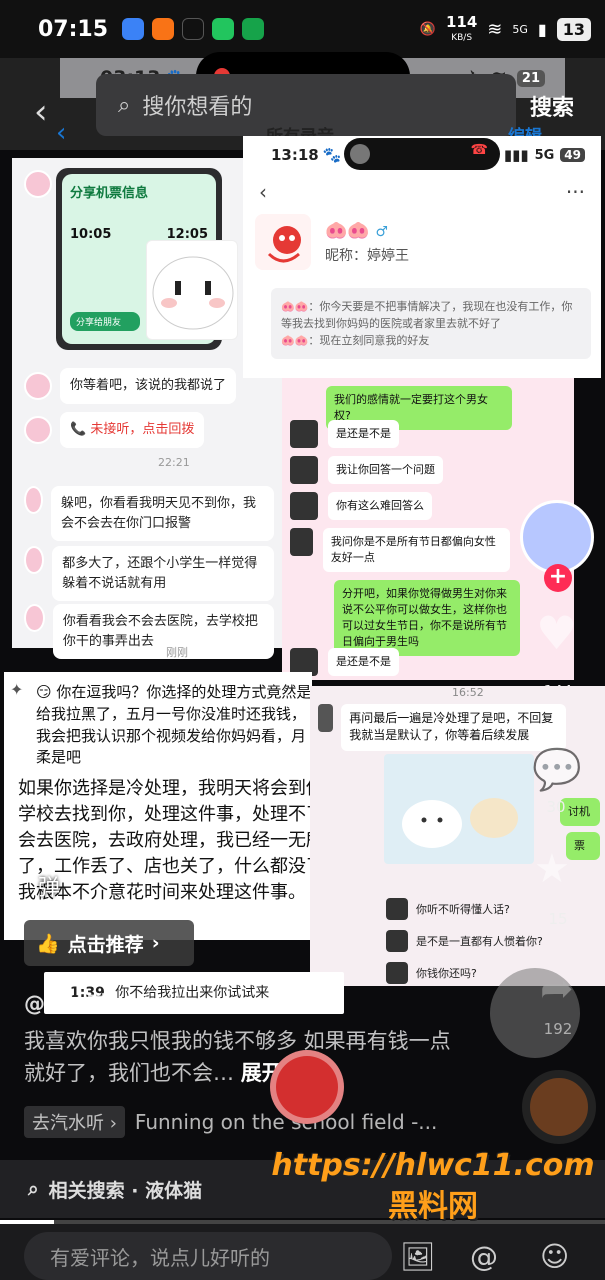 Image resolution: width=605 pixels, height=1280 pixels. Describe the element at coordinates (557, 769) in the screenshot. I see `comment-icon: 💬` at that location.